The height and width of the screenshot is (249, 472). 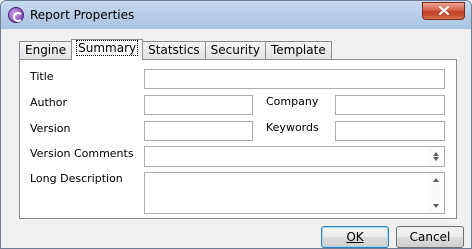 What do you see at coordinates (390, 105) in the screenshot?
I see `company-input` at bounding box center [390, 105].